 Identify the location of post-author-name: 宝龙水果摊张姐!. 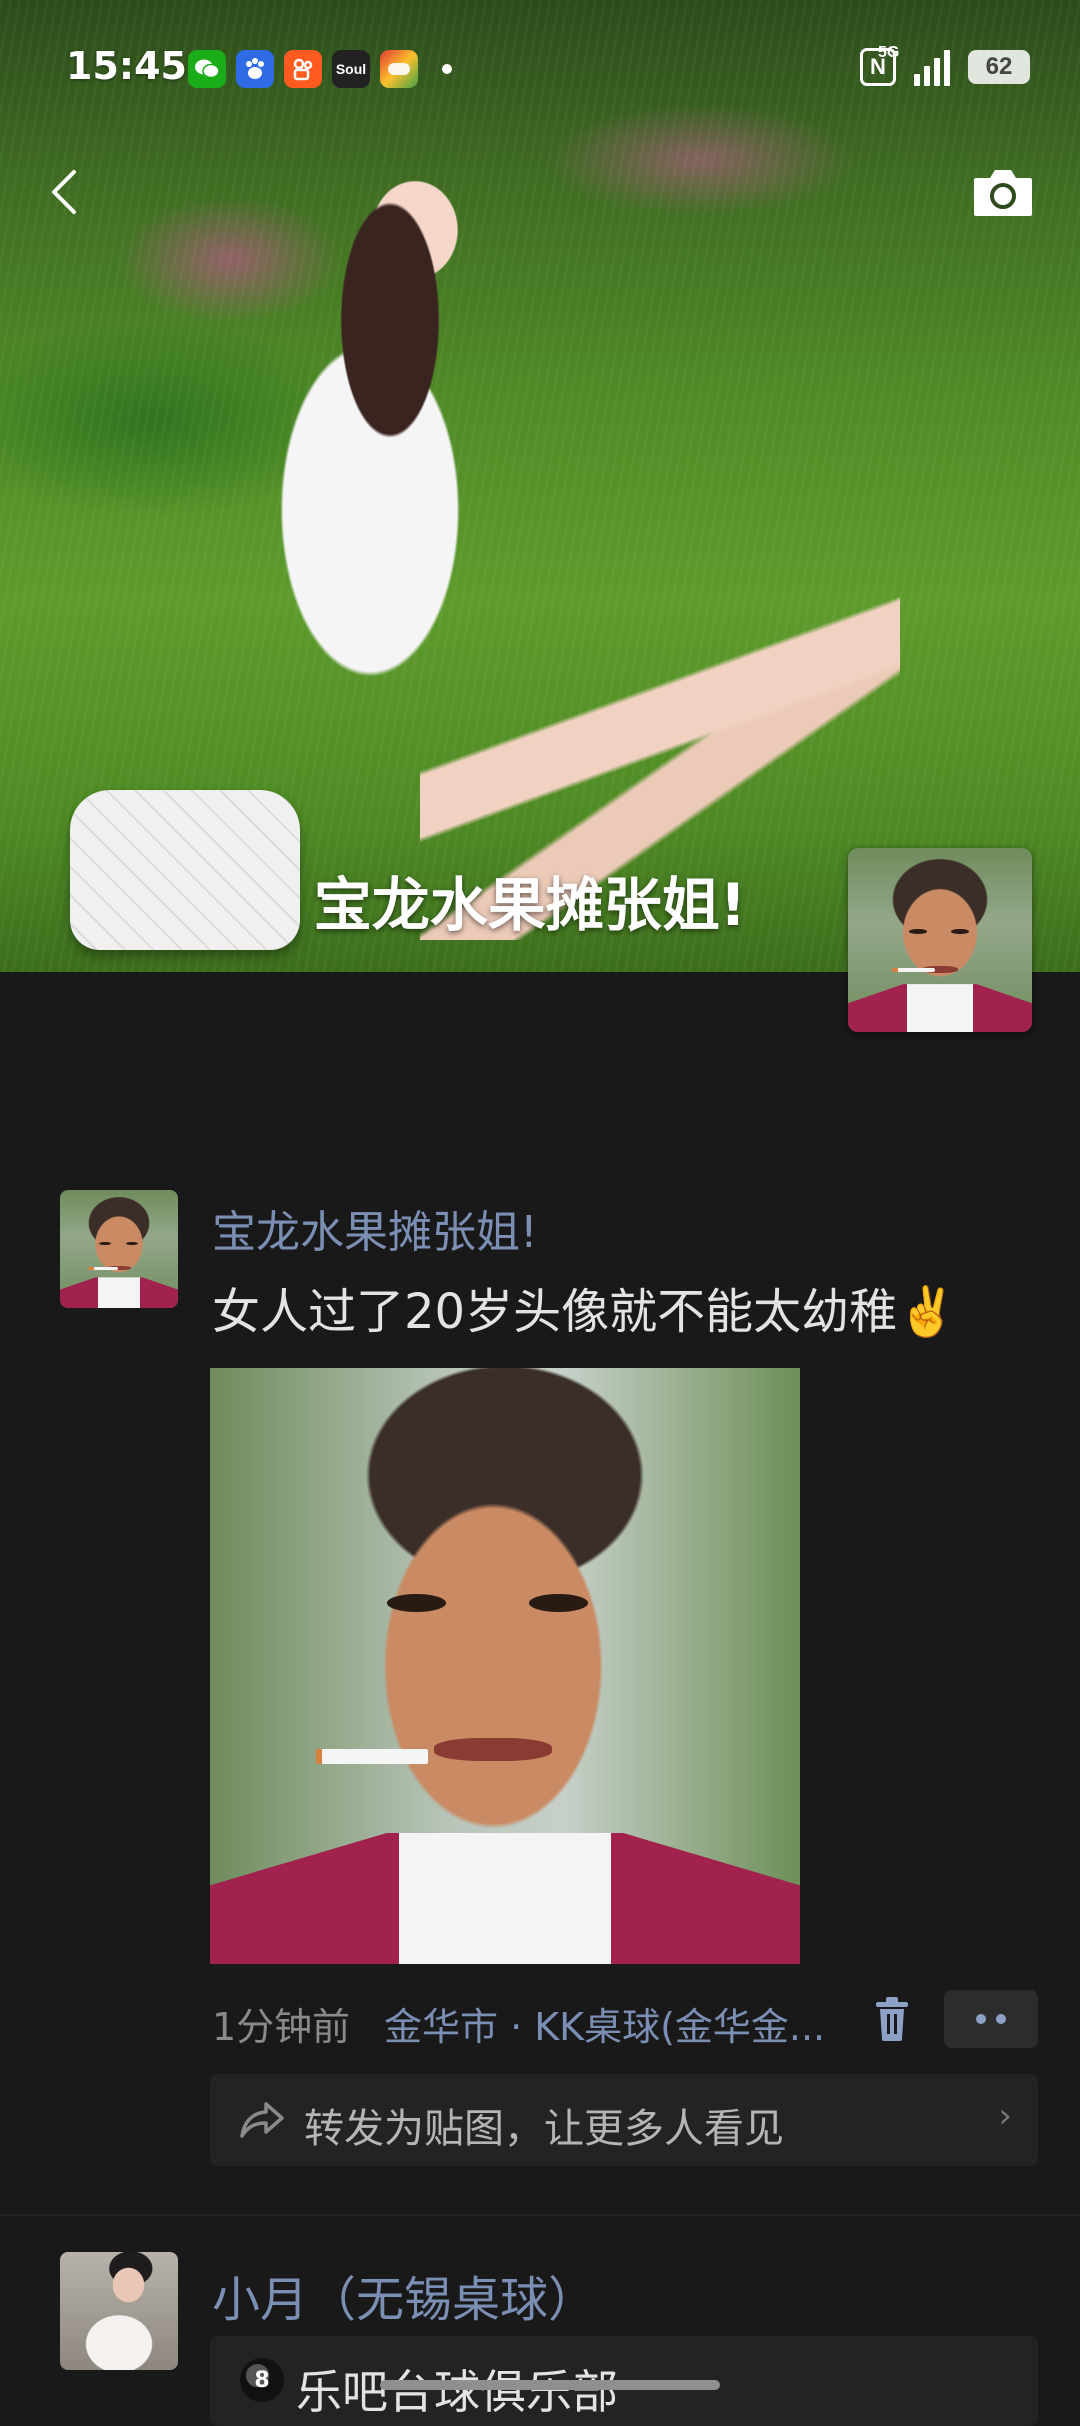
(375, 1228).